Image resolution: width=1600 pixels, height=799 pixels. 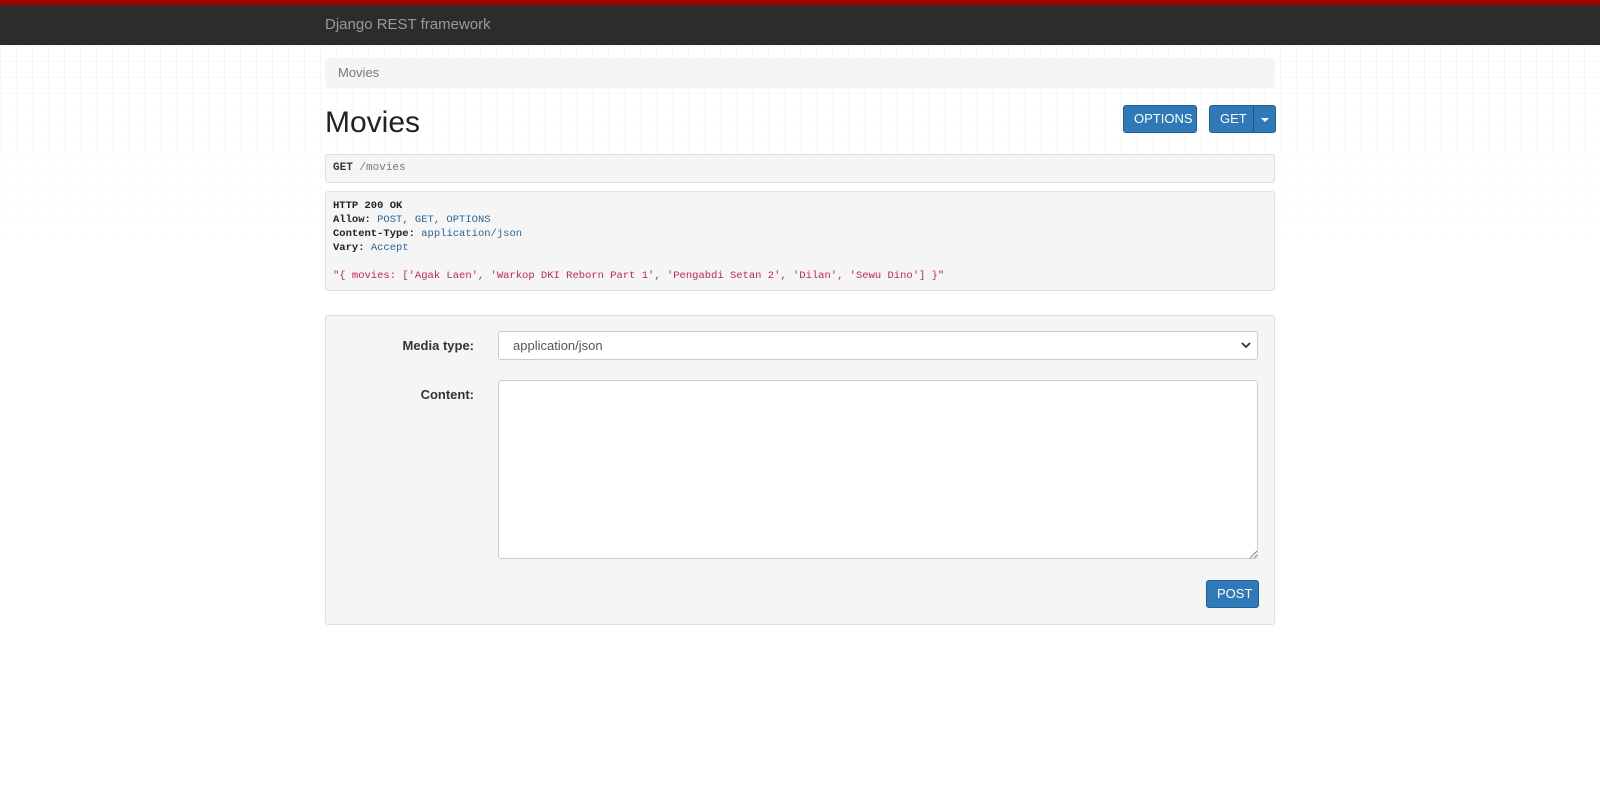 I want to click on post-button: POST, so click(x=1232, y=594).